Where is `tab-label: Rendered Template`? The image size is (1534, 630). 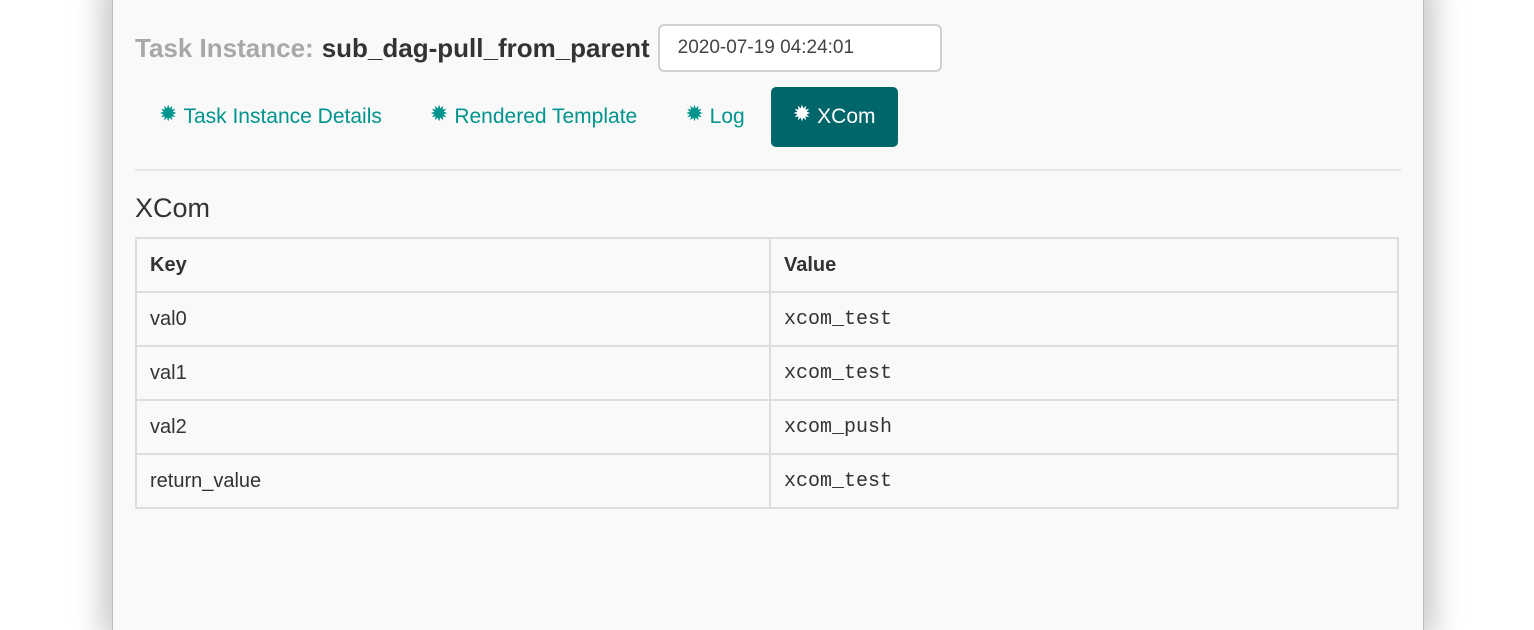
tab-label: Rendered Template is located at coordinates (546, 116).